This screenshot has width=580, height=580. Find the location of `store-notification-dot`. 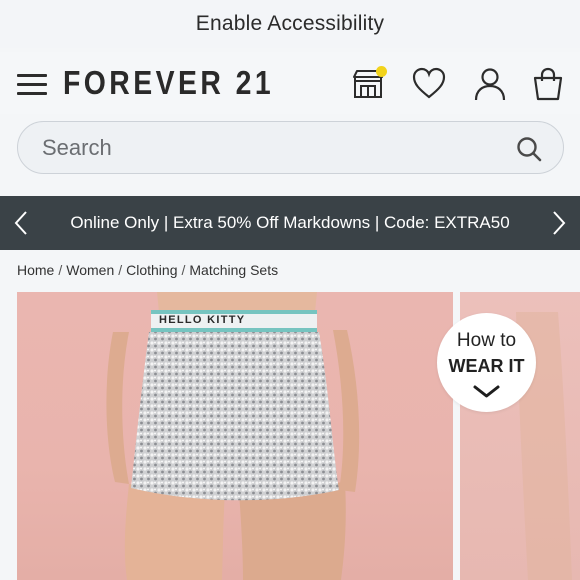

store-notification-dot is located at coordinates (381, 71).